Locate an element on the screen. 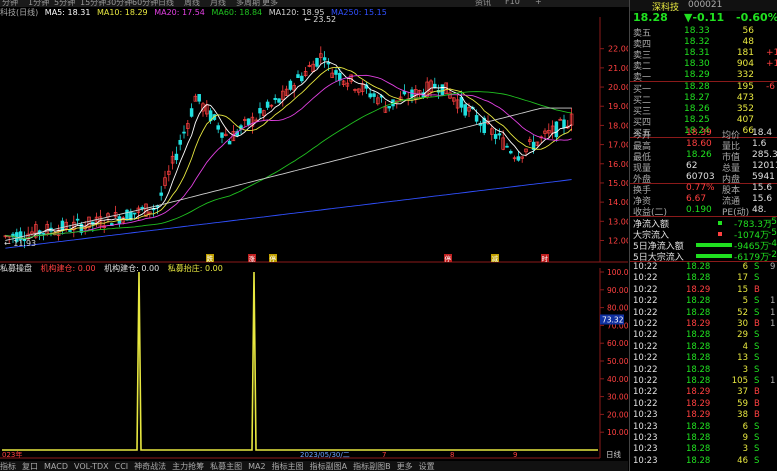  orderbook-price: 18.27 is located at coordinates (697, 98).